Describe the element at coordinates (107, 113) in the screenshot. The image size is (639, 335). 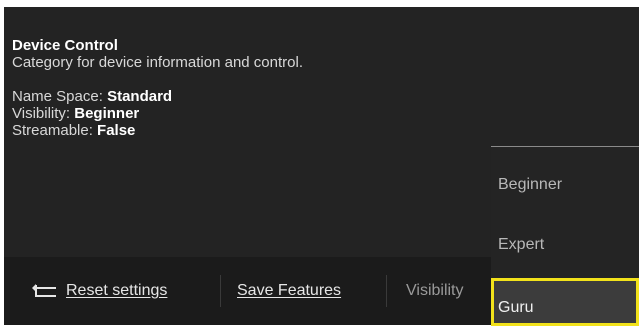
I see `visibility-prop-value: Beginner` at that location.